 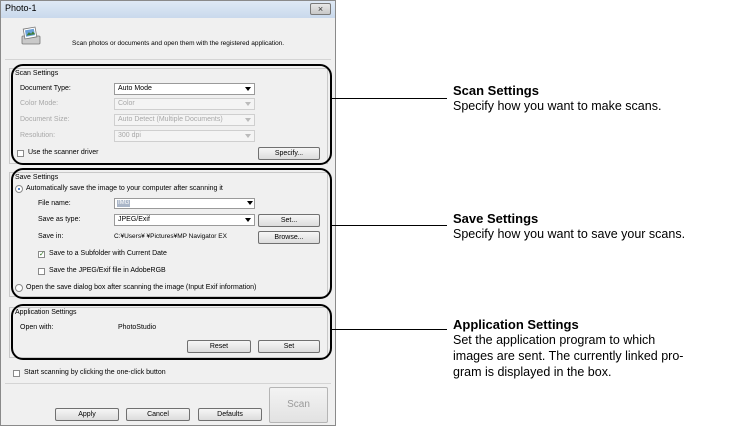 I want to click on close-button: ×, so click(x=320, y=9).